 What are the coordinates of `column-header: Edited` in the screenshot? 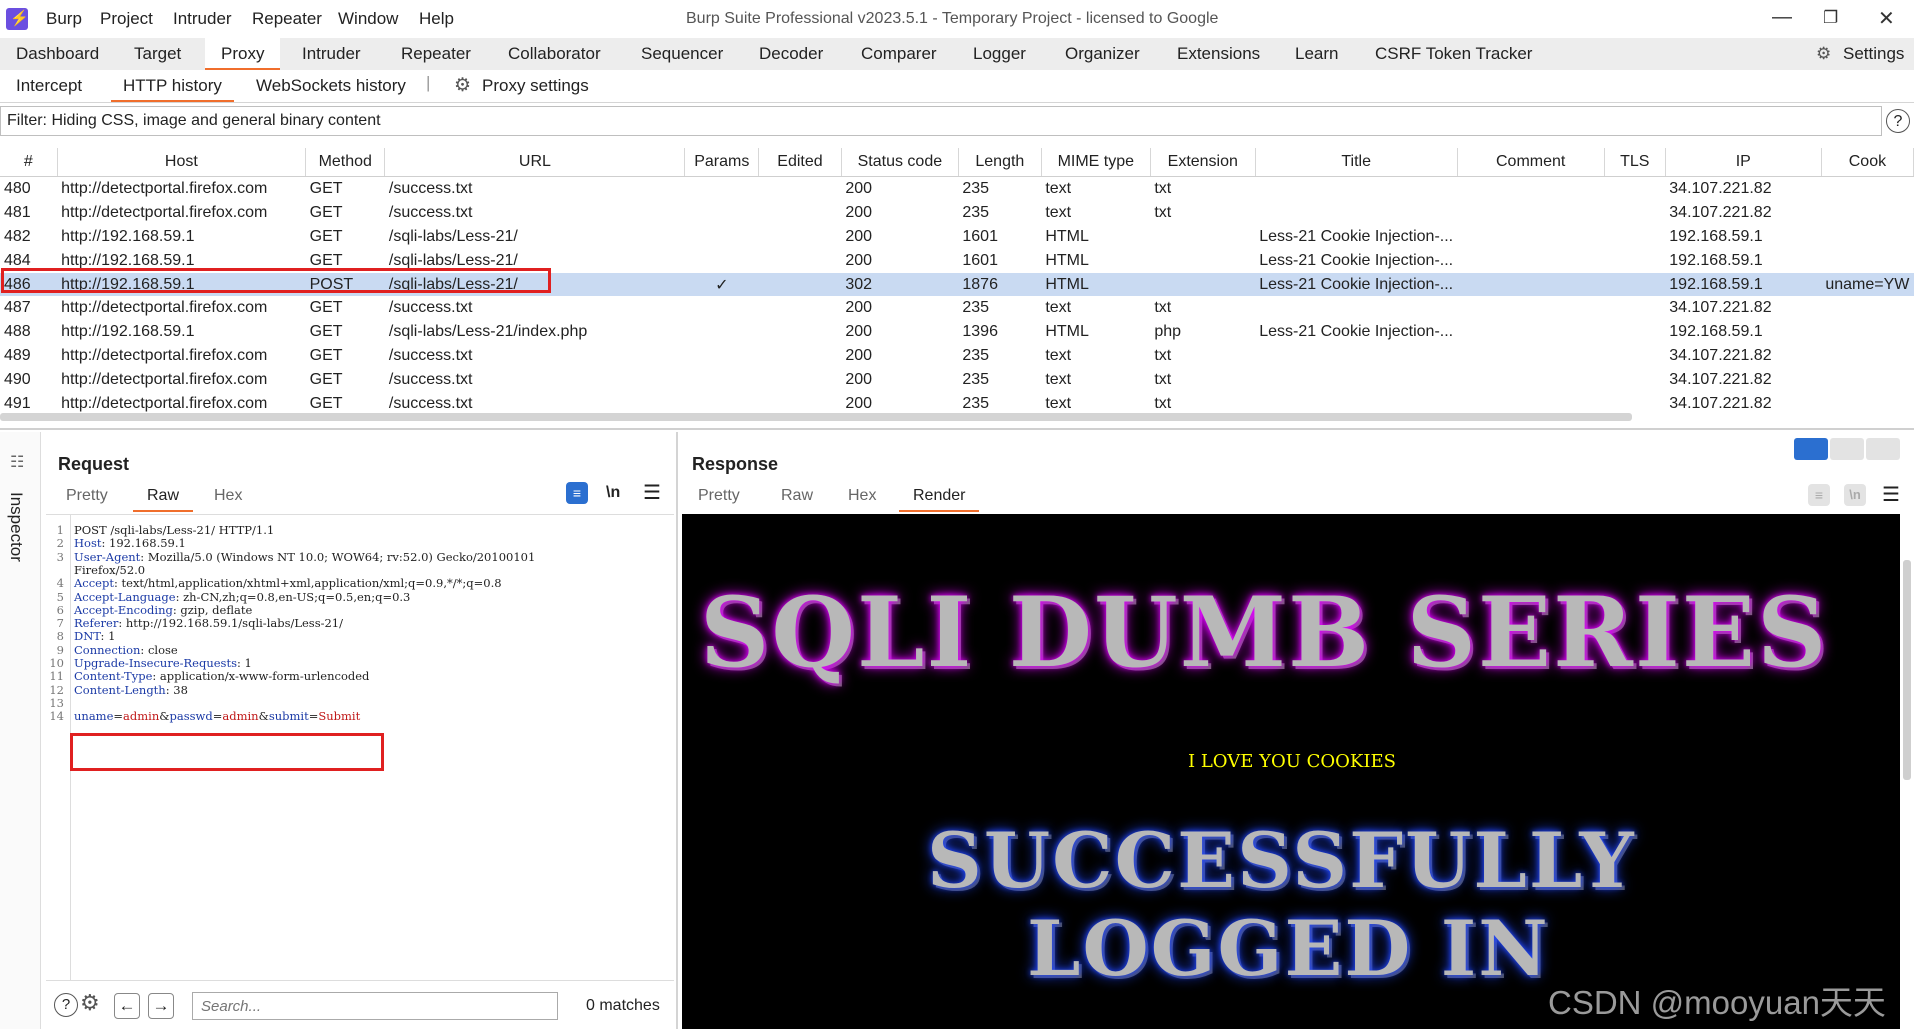 It's located at (800, 162).